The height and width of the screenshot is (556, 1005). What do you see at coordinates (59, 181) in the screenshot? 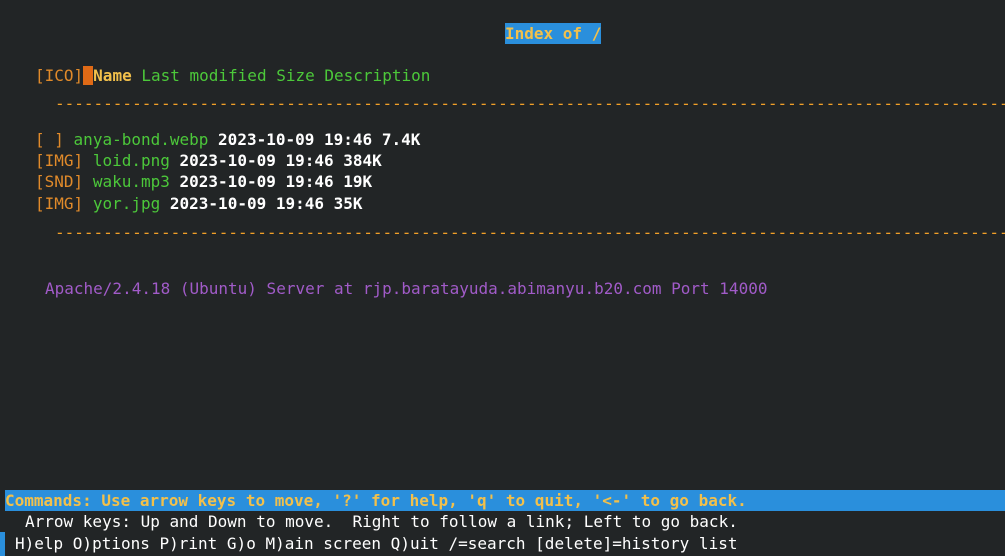
I see `file-type-icon: [SND]` at bounding box center [59, 181].